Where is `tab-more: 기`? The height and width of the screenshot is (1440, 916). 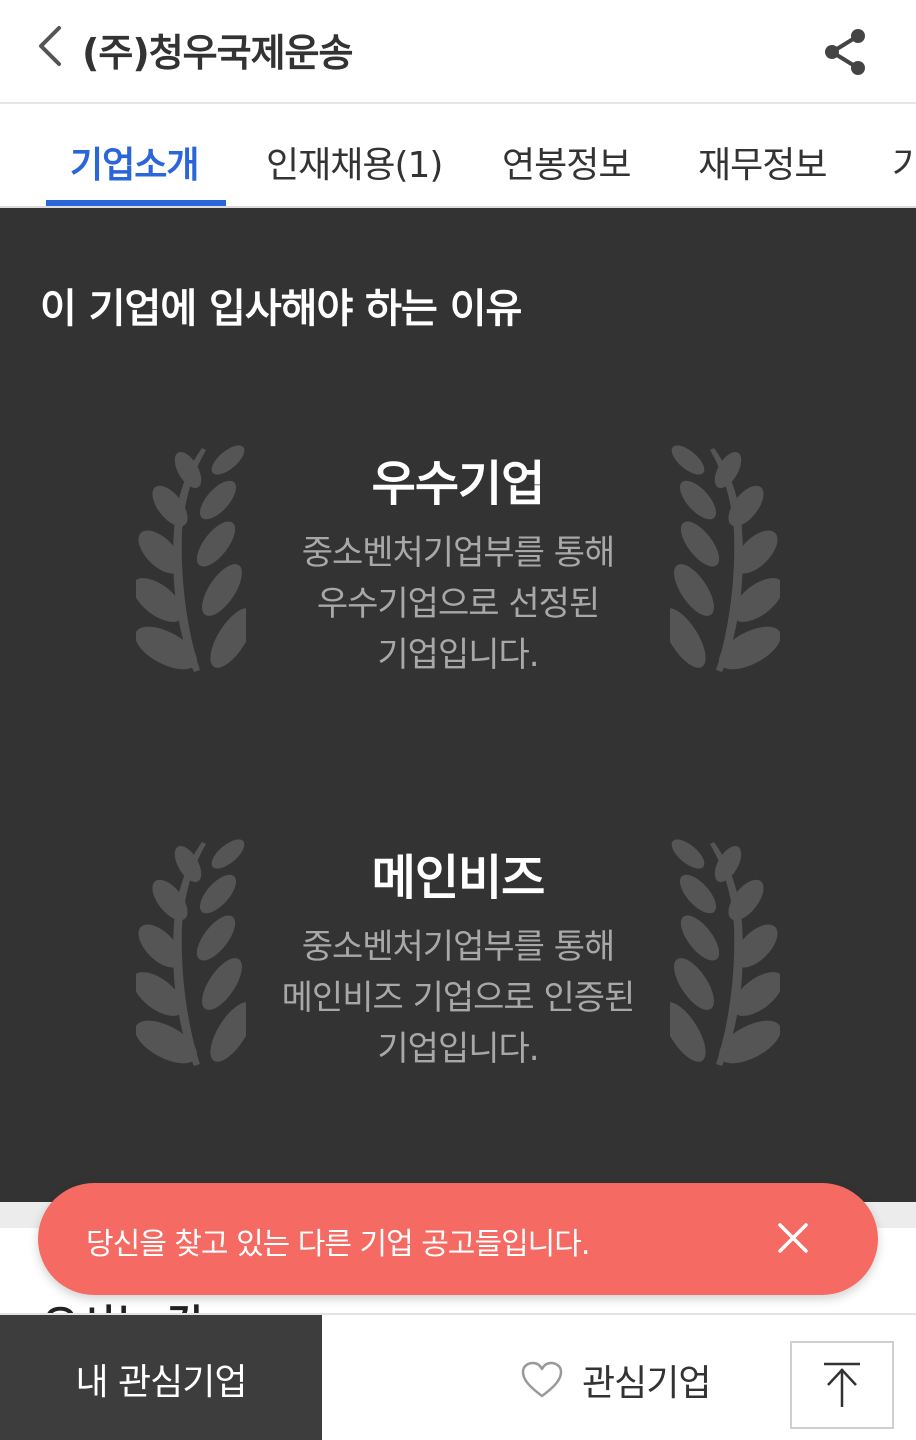 tab-more: 기 is located at coordinates (904, 162).